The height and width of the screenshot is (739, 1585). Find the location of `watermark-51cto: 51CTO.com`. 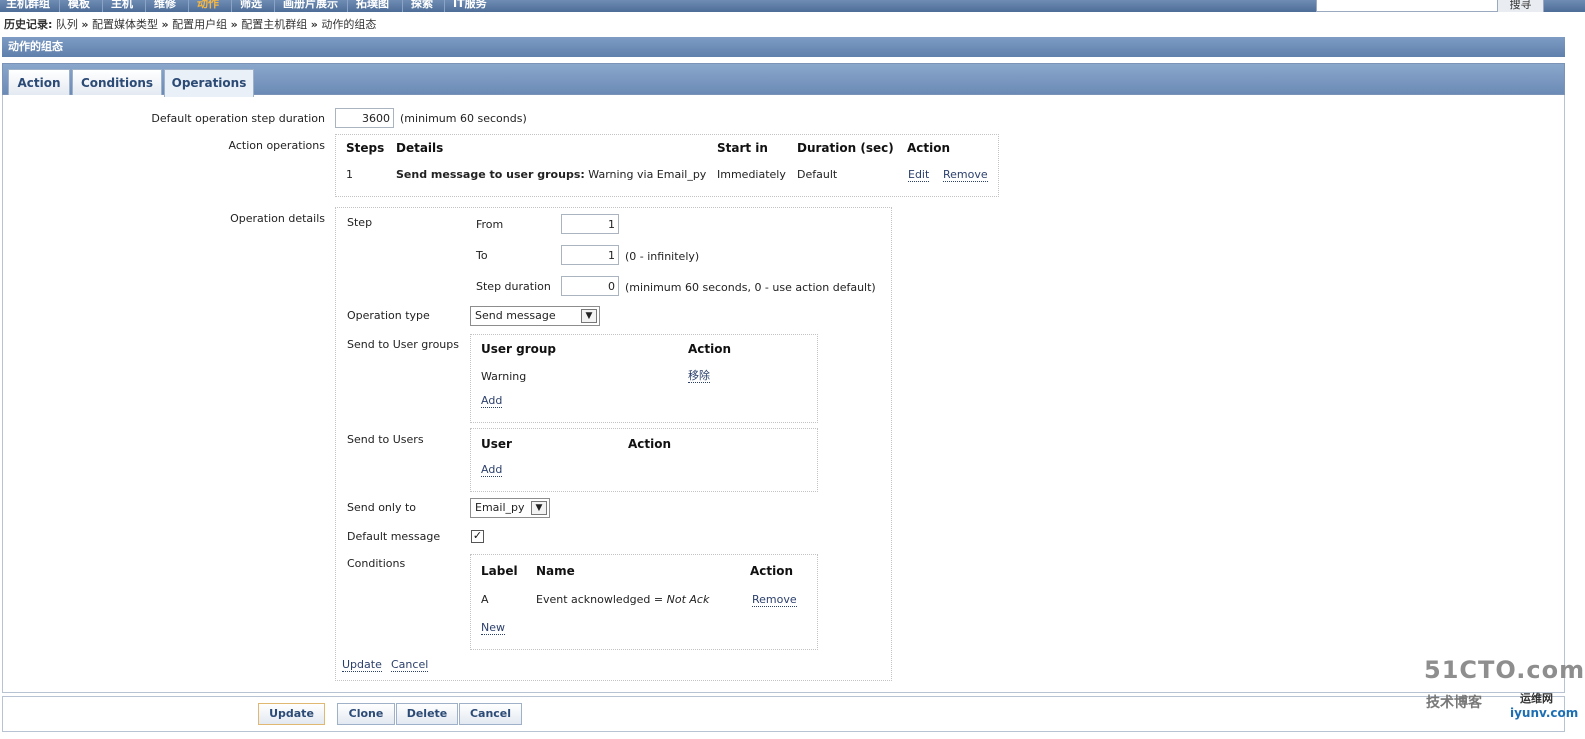

watermark-51cto: 51CTO.com is located at coordinates (1504, 670).